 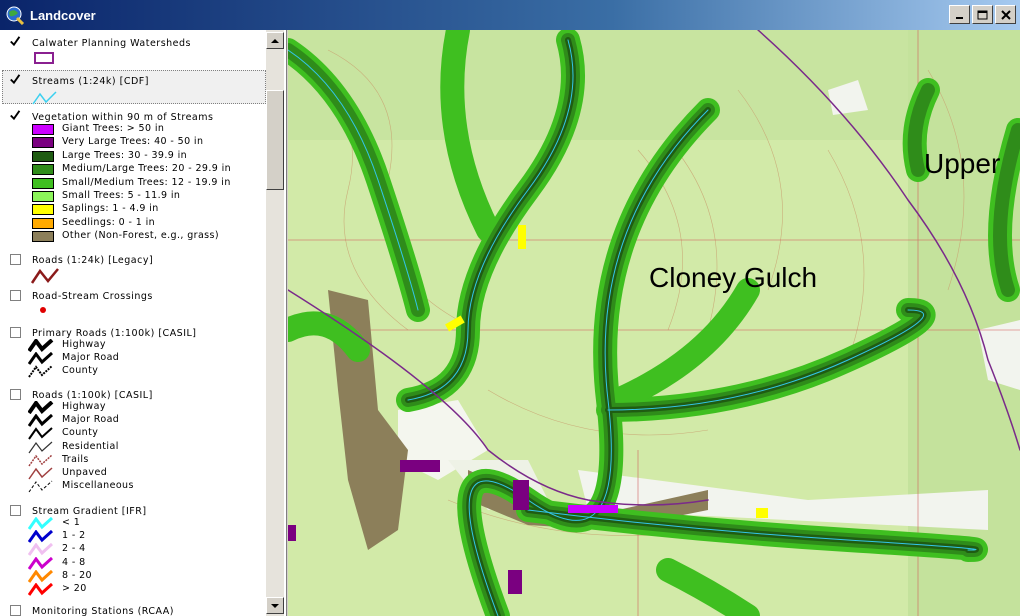 I want to click on arrow-down-icon, so click(x=275, y=605).